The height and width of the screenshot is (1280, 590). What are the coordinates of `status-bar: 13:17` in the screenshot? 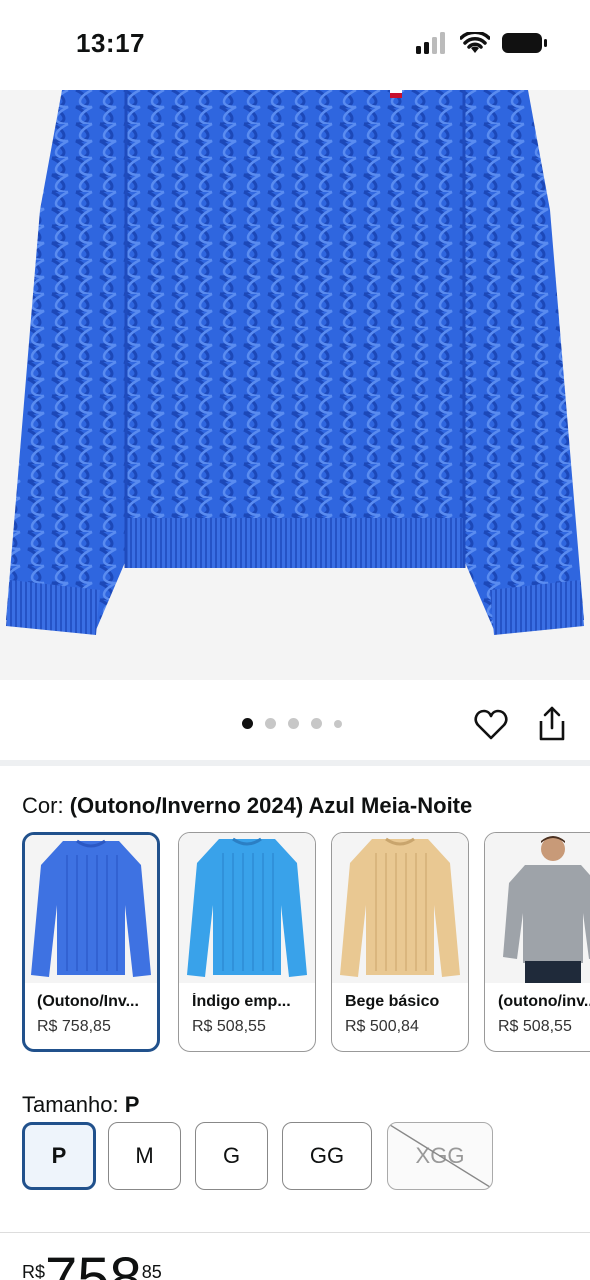 It's located at (295, 45).